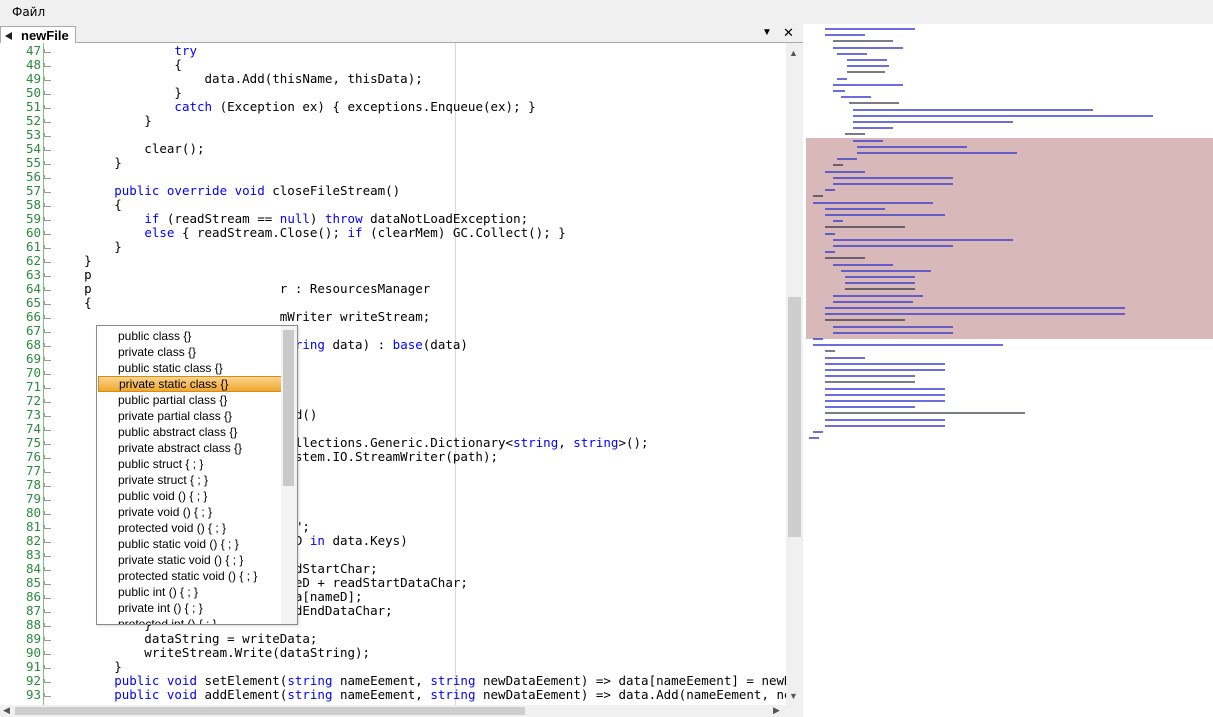 Image resolution: width=1213 pixels, height=717 pixels. I want to click on code-line: 50 }, so click(393, 93).